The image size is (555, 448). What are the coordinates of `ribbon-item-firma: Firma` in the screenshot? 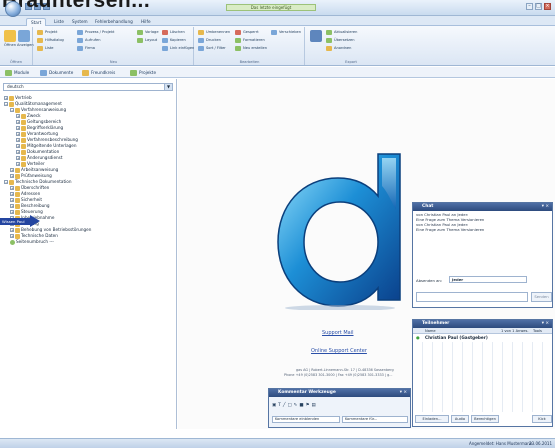 It's located at (86, 48).